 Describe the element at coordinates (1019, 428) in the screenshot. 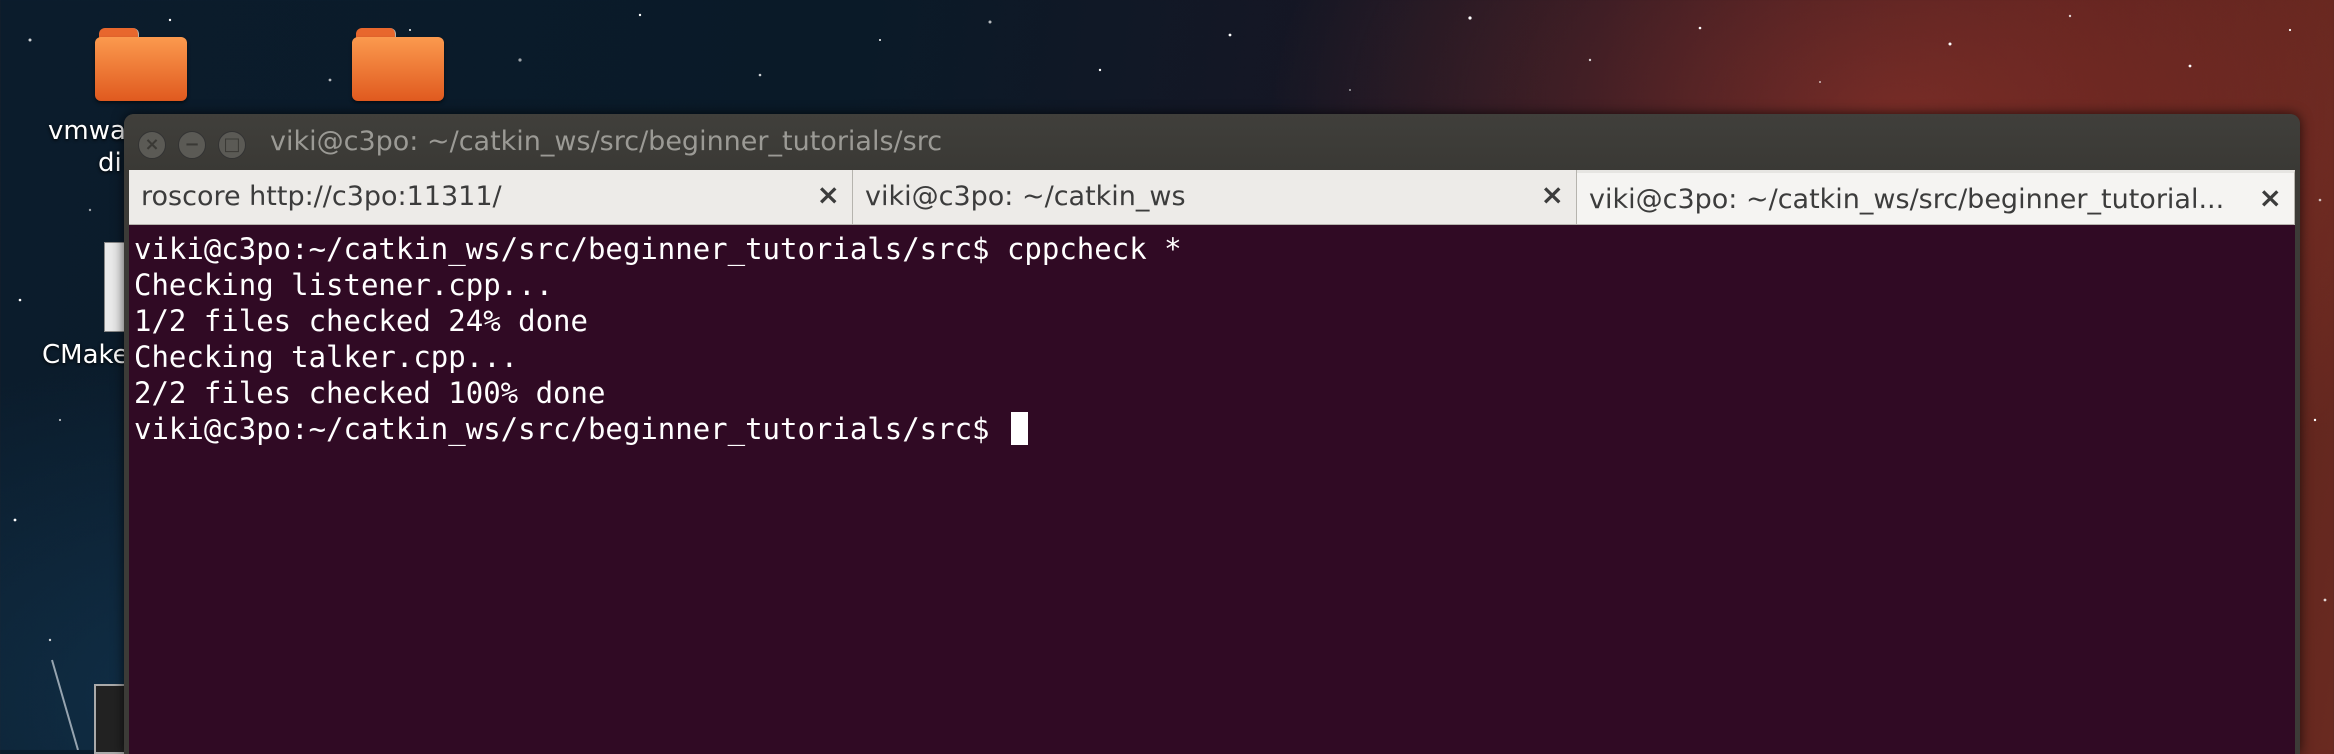

I see `text-cursor` at that location.